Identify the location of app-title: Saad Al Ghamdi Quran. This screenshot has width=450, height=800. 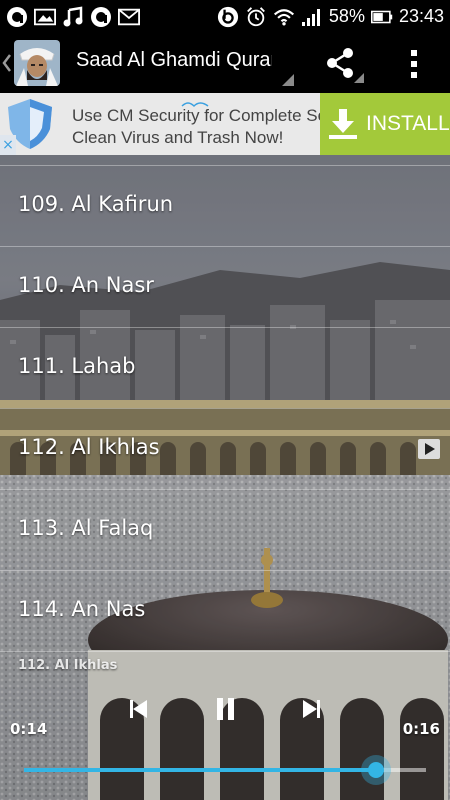
(174, 64).